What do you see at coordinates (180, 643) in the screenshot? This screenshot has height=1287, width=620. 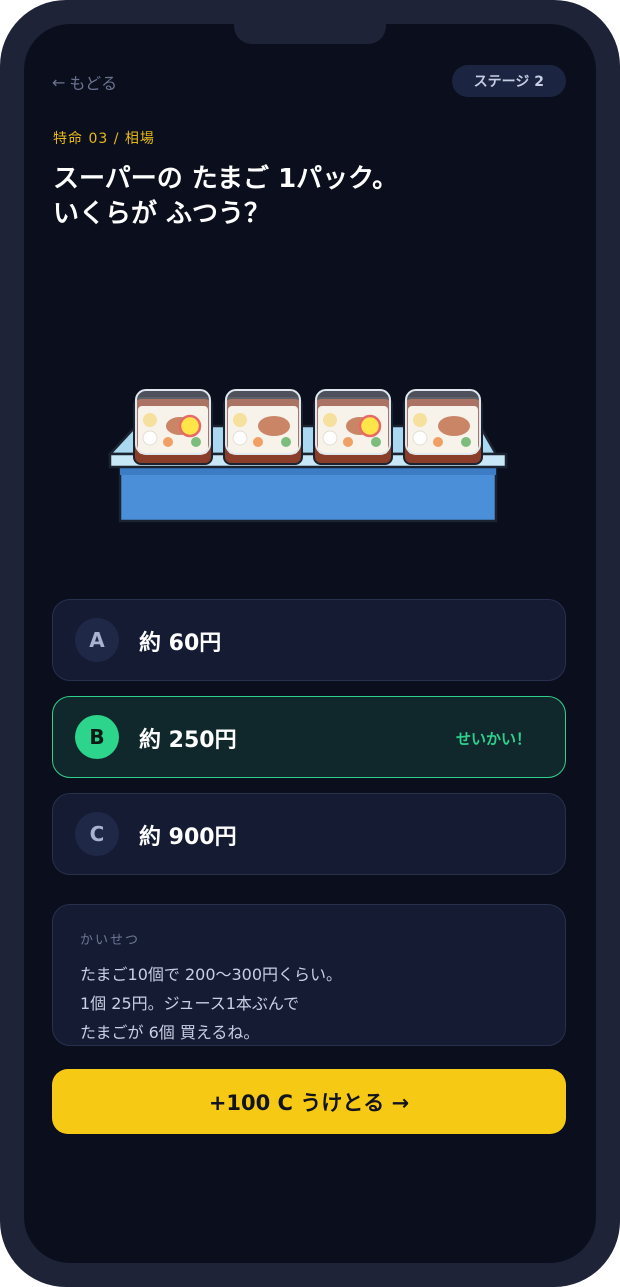 I see `option-a-label: 約 60円` at bounding box center [180, 643].